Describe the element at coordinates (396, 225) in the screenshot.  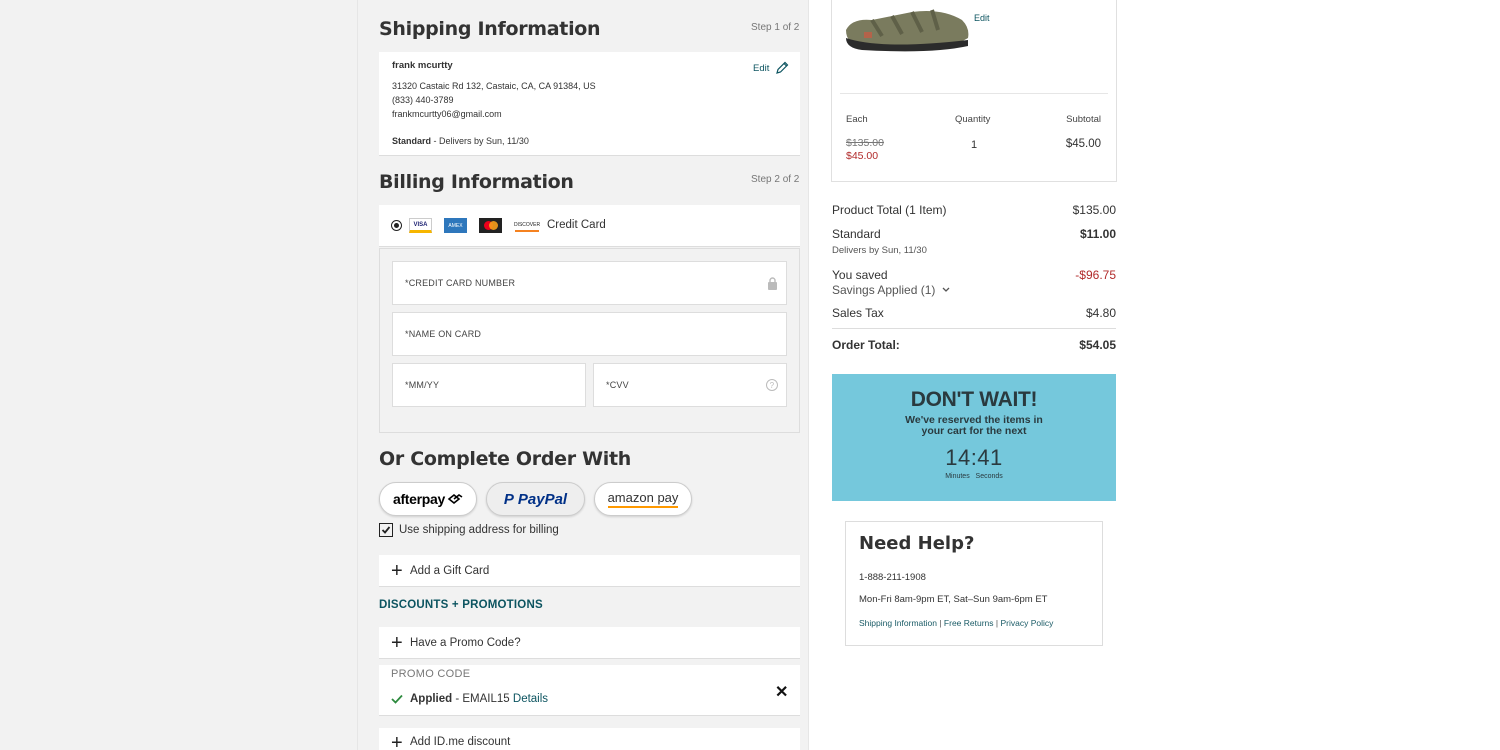
I see `credit-card-radio` at that location.